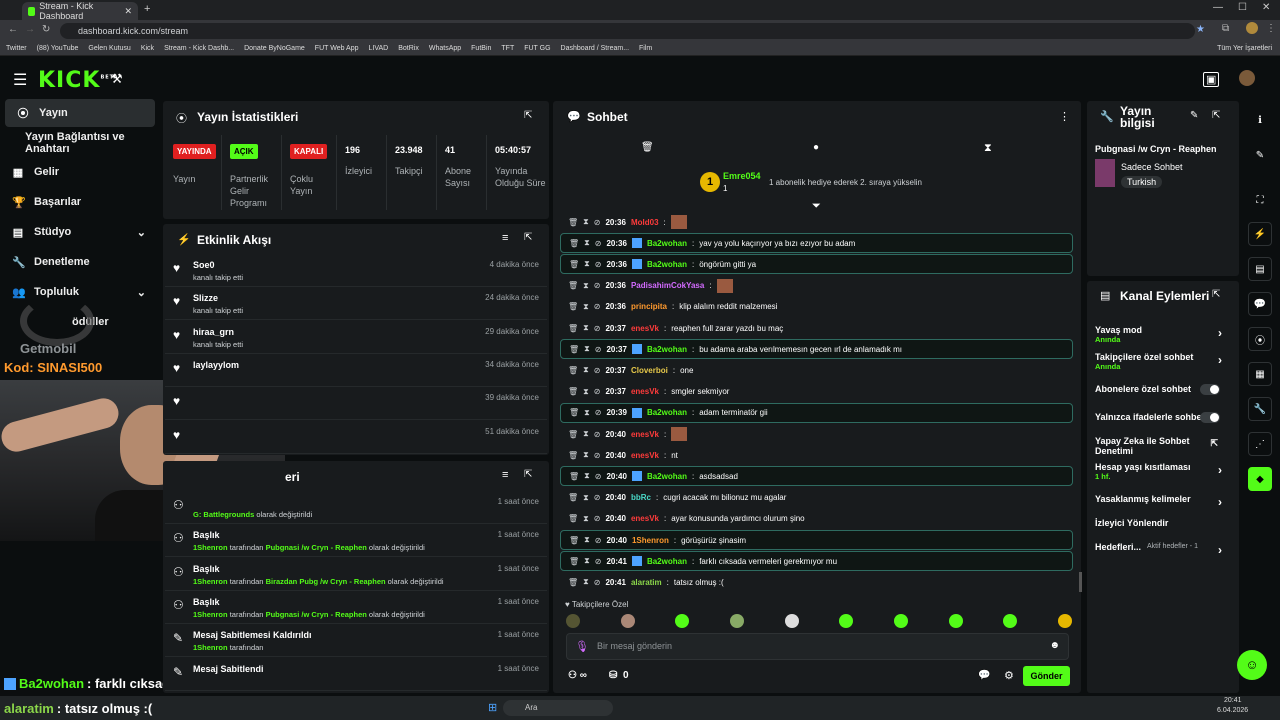  Describe the element at coordinates (1218, 7) in the screenshot. I see `minimize-icon: —` at that location.